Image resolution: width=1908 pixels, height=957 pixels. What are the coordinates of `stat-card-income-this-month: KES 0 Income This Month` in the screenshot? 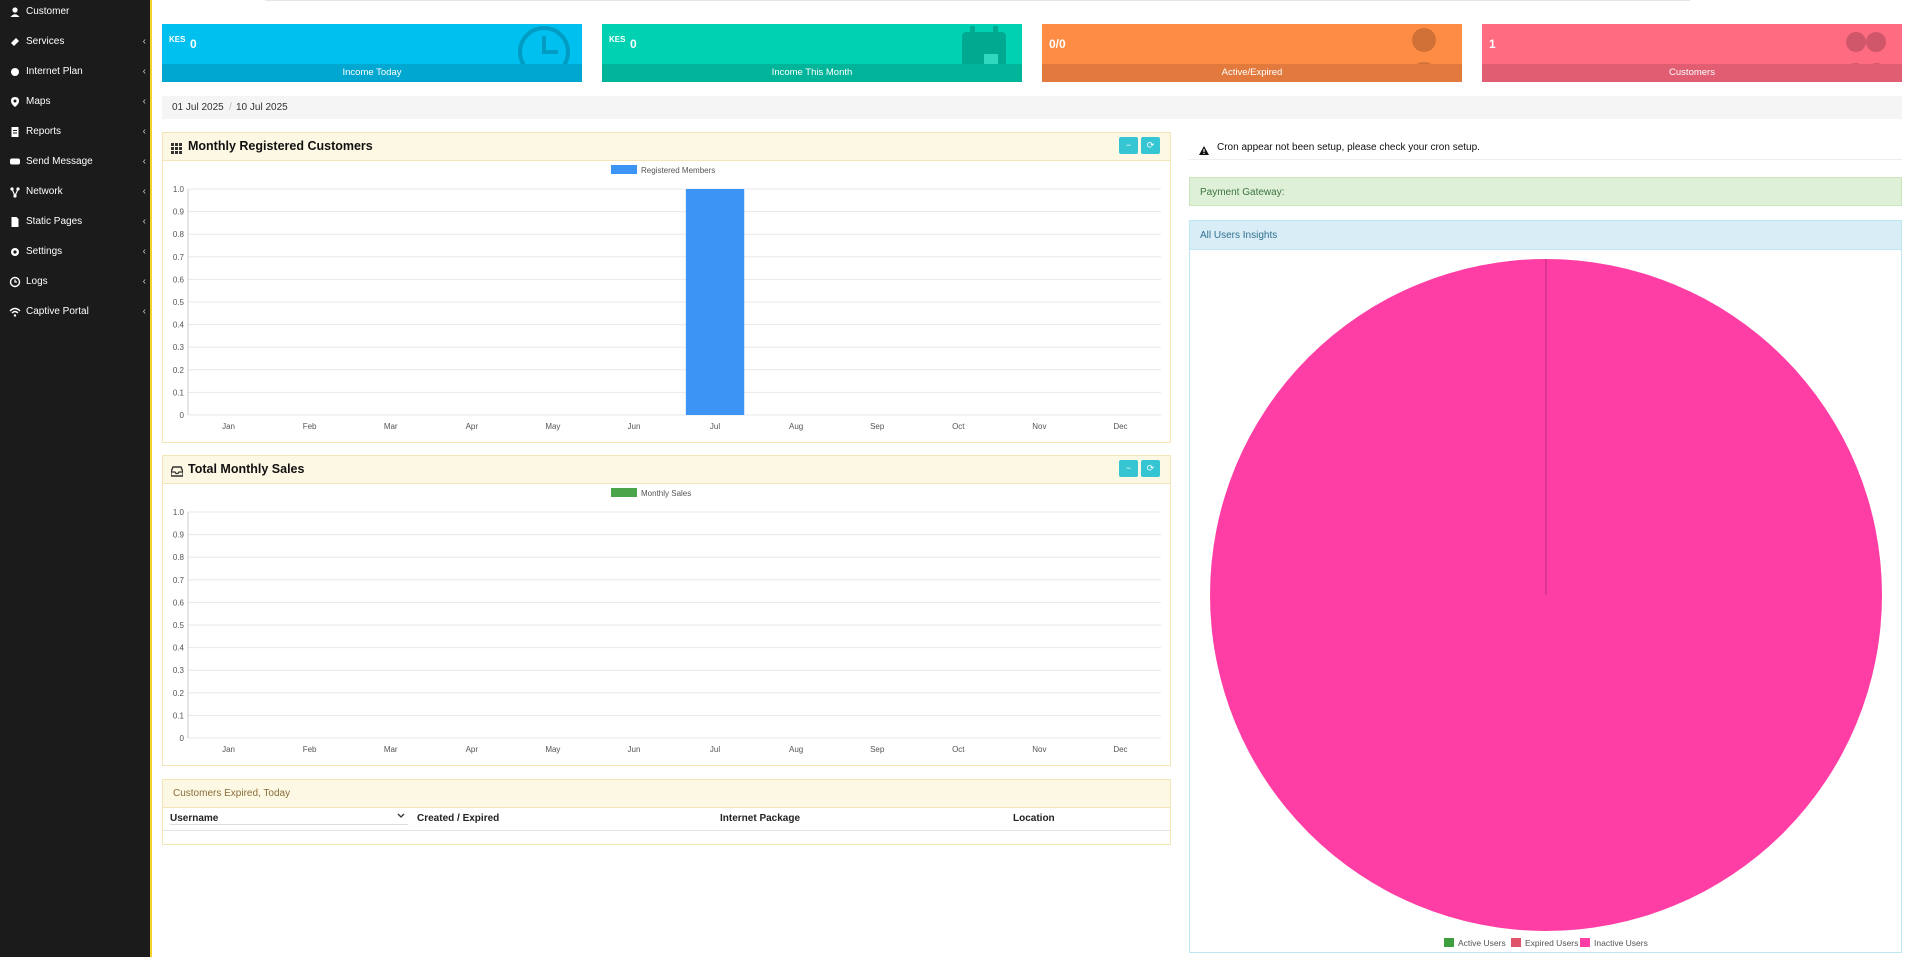 It's located at (812, 53).